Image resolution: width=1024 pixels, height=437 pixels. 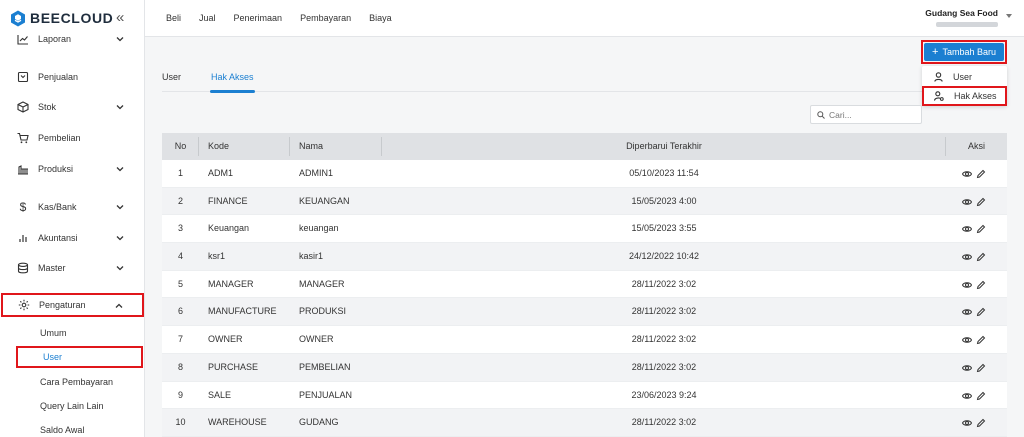 I want to click on table-row: 8 PURCHASE PEMBELIAN 28/11/2022 3:02, so click(x=584, y=367).